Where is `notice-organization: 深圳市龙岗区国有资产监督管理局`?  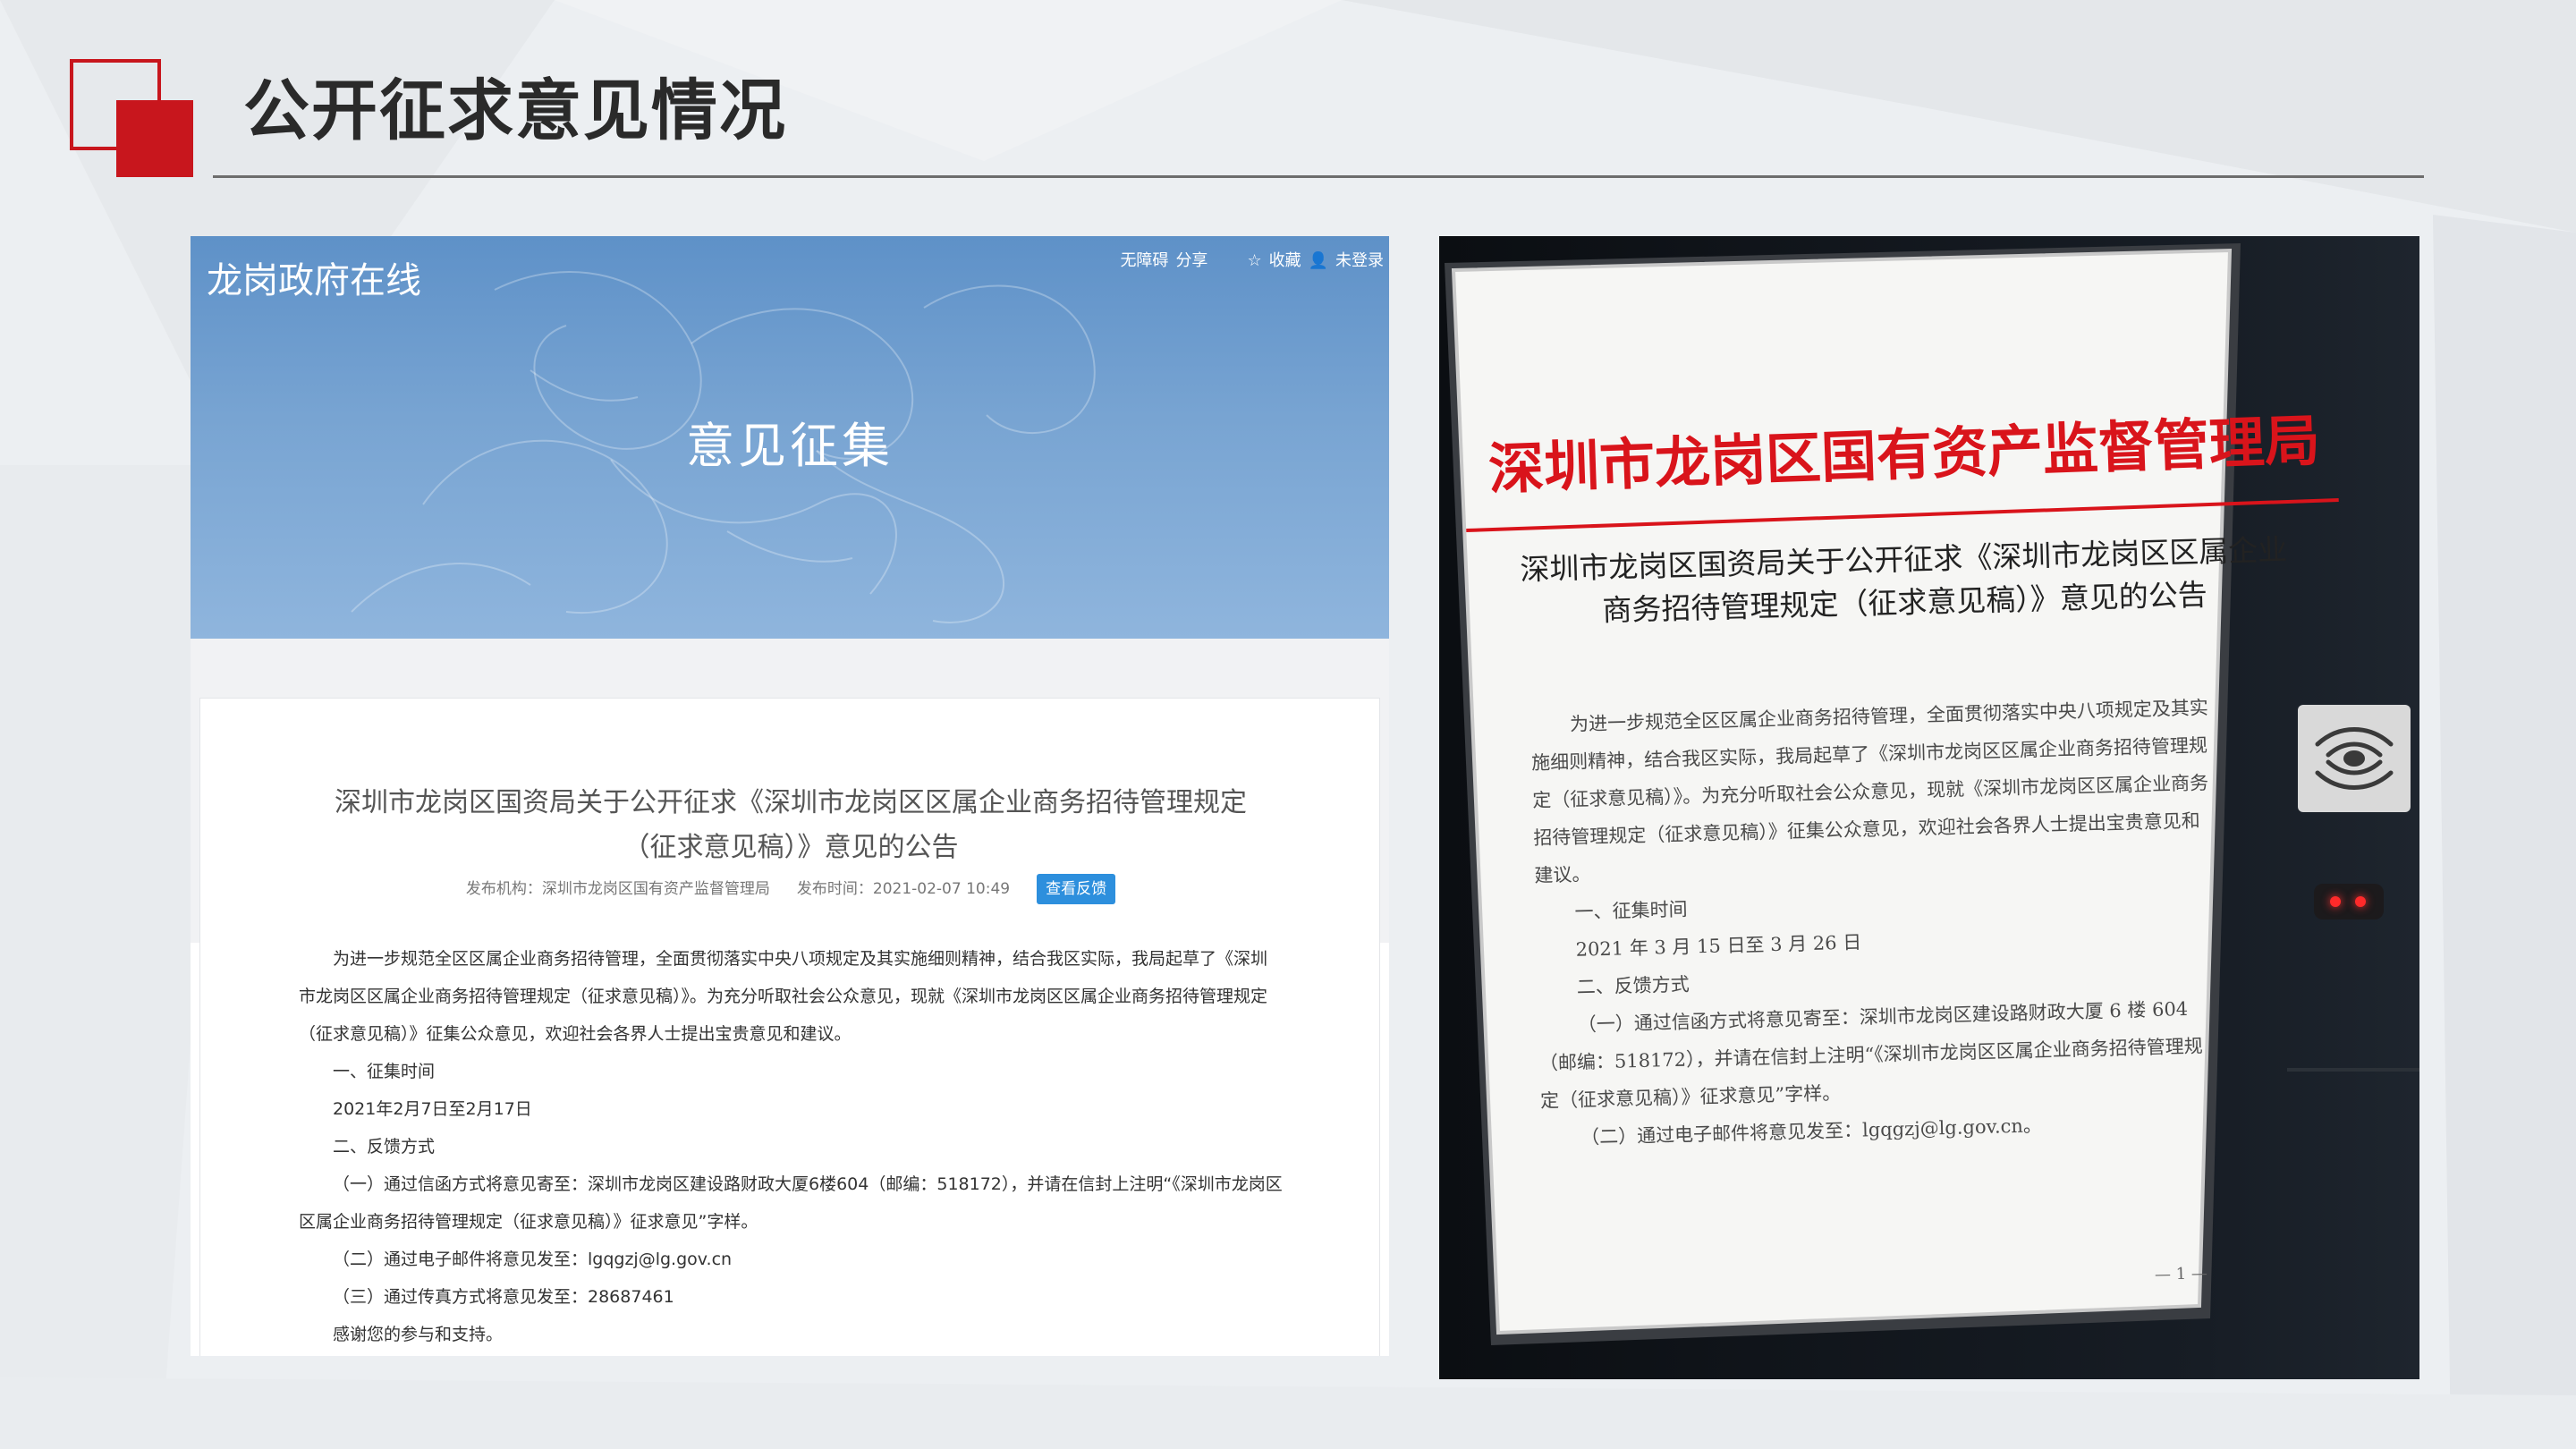
notice-organization: 深圳市龙岗区国有资产监督管理局 is located at coordinates (1904, 455).